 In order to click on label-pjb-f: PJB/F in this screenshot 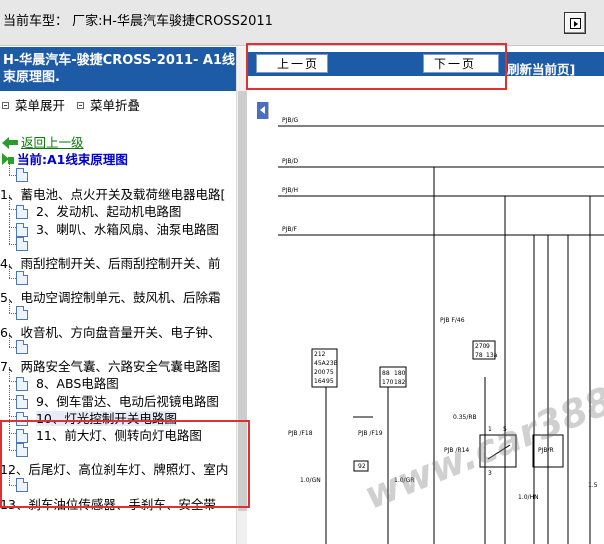, I will do `click(290, 229)`.